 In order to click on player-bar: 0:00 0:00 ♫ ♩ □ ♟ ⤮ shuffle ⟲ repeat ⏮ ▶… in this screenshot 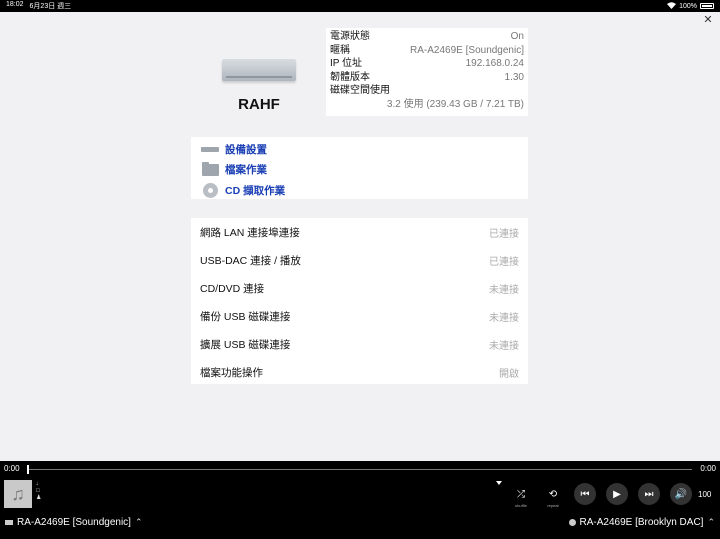, I will do `click(360, 500)`.